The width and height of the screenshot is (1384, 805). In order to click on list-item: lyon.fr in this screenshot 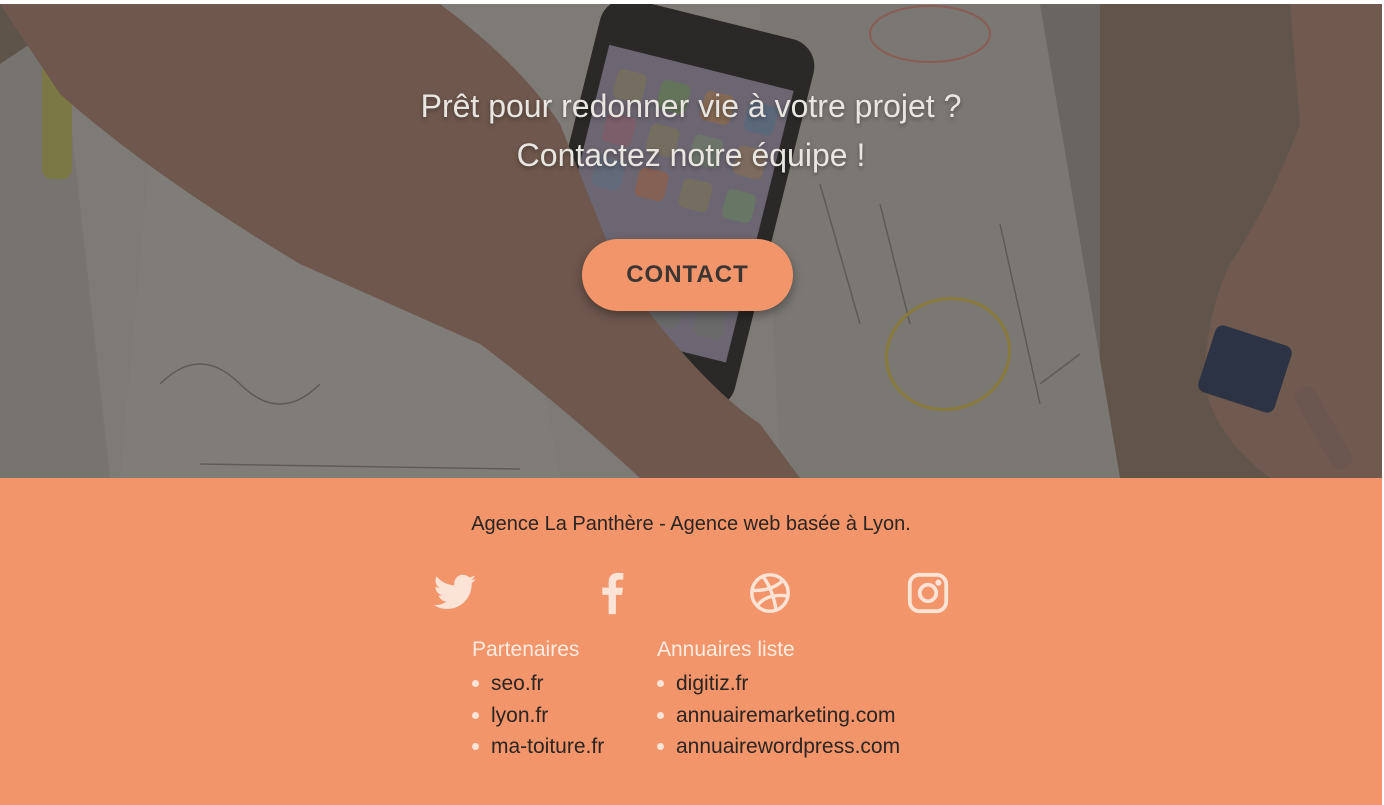, I will do `click(538, 716)`.